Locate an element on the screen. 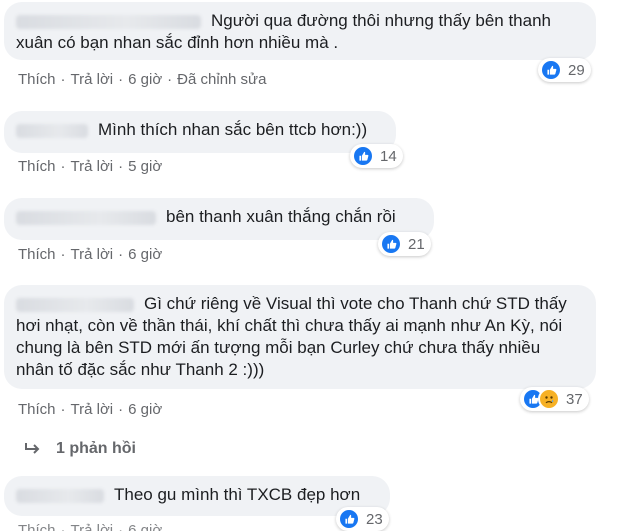 This screenshot has height=531, width=620. reaction-summary: 21 is located at coordinates (404, 244).